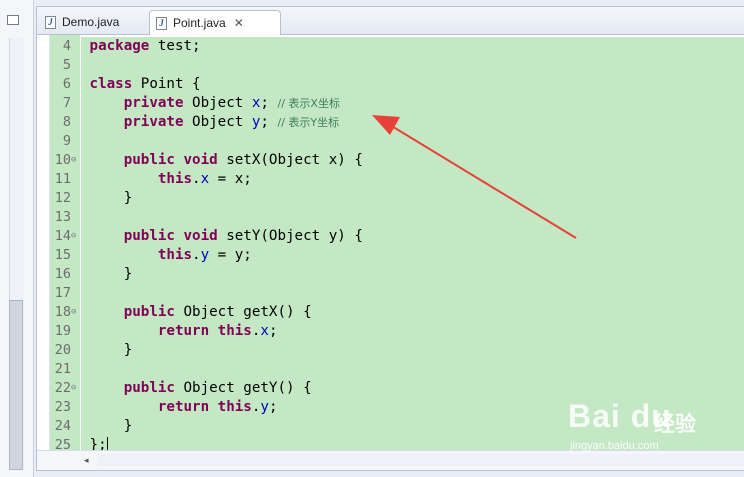 This screenshot has width=744, height=477. I want to click on watermark-url: jingyan.baidu.com, so click(614, 446).